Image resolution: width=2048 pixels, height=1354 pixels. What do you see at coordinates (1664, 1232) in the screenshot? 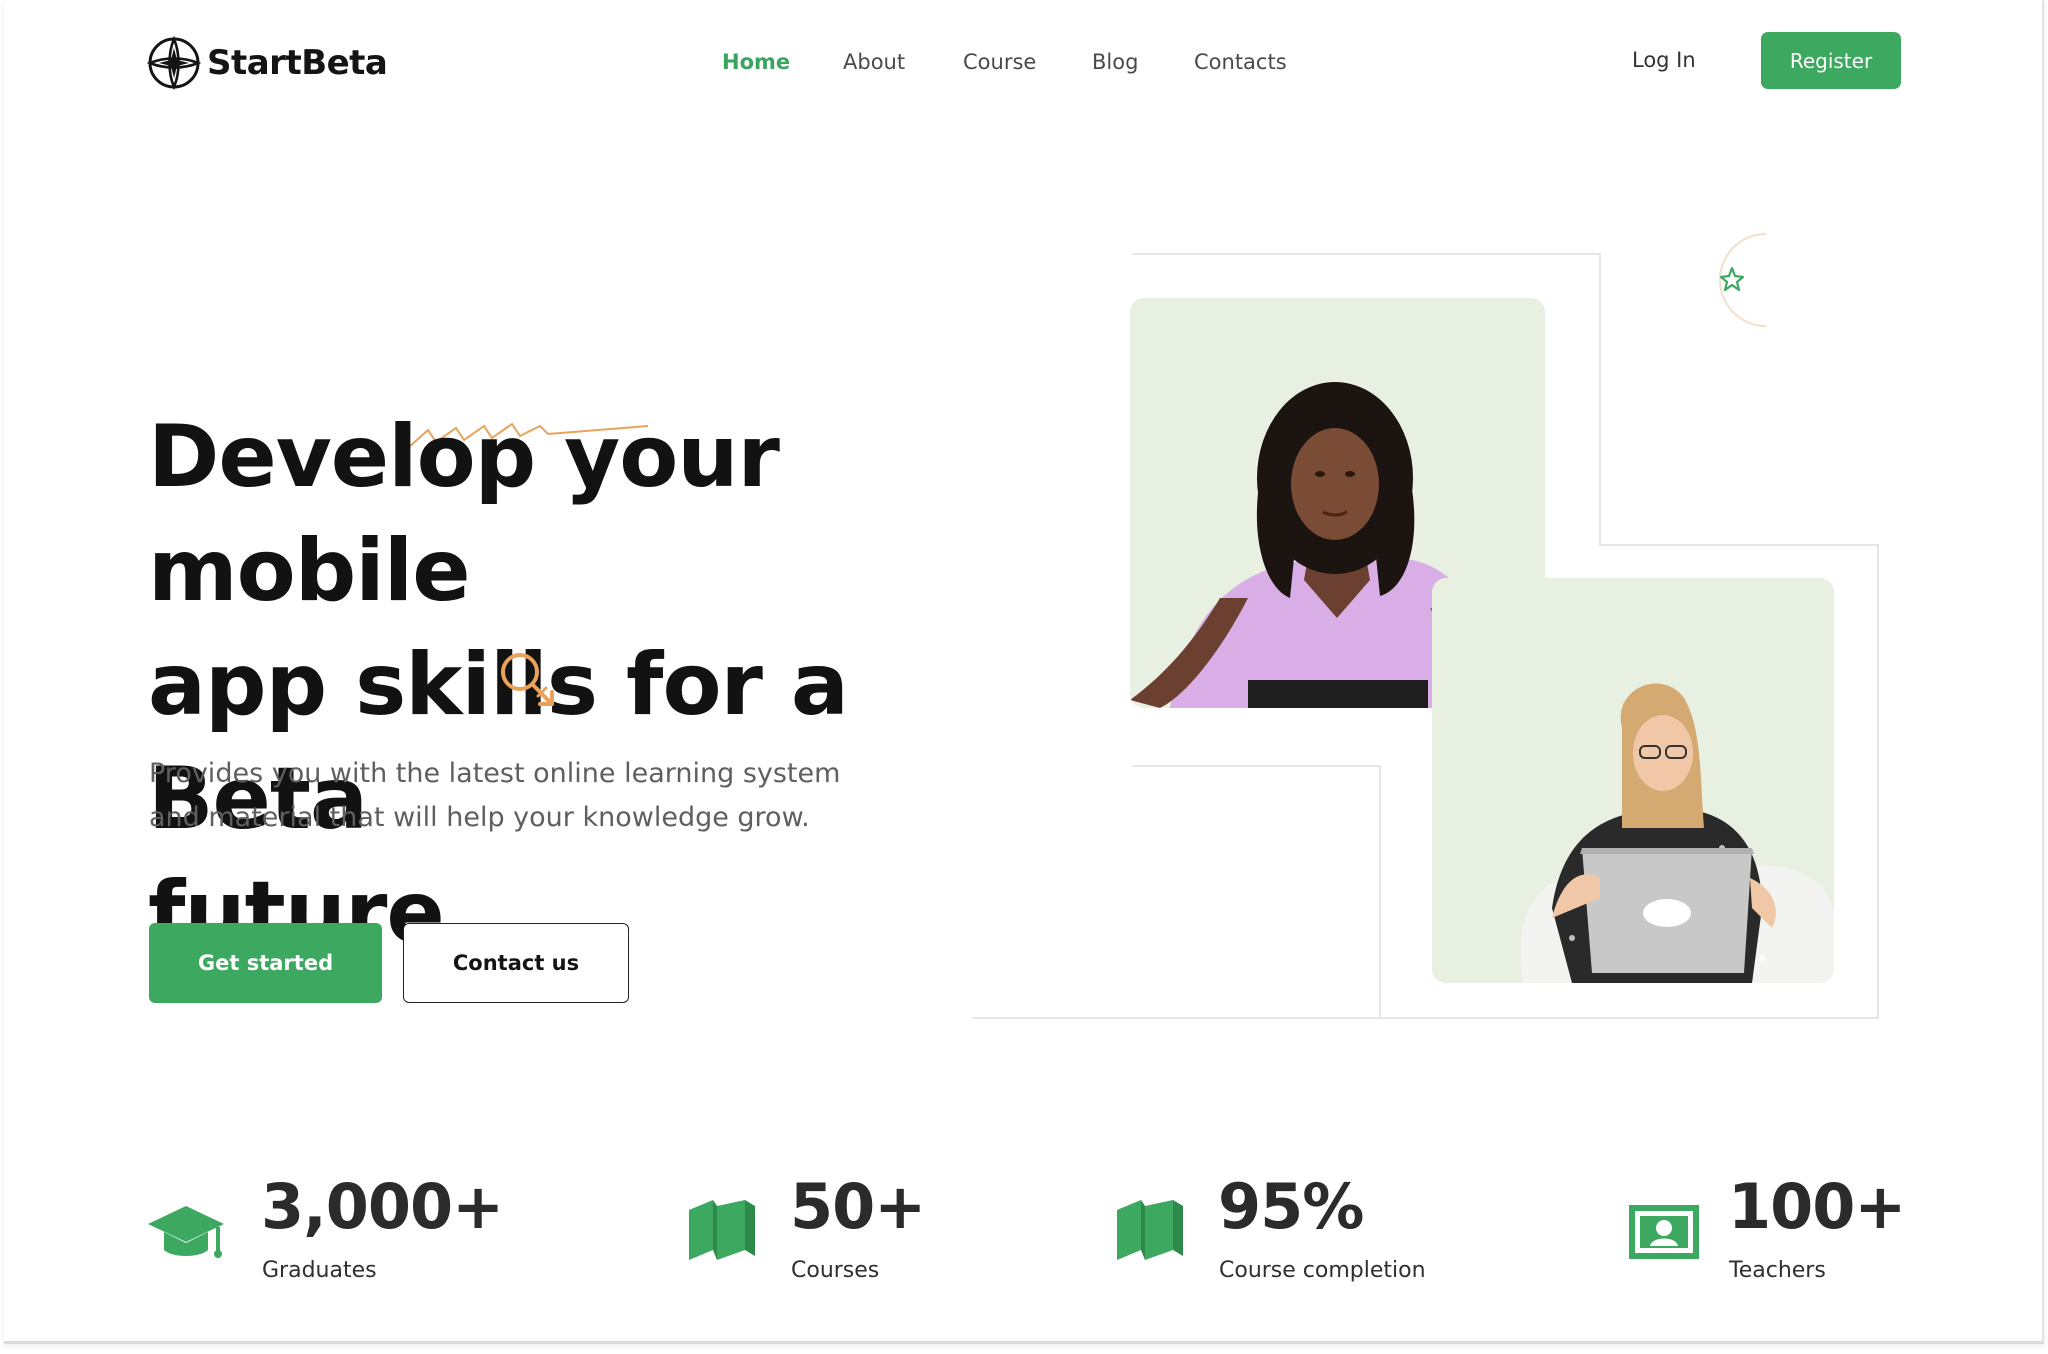
I see `presentation-board-icon` at bounding box center [1664, 1232].